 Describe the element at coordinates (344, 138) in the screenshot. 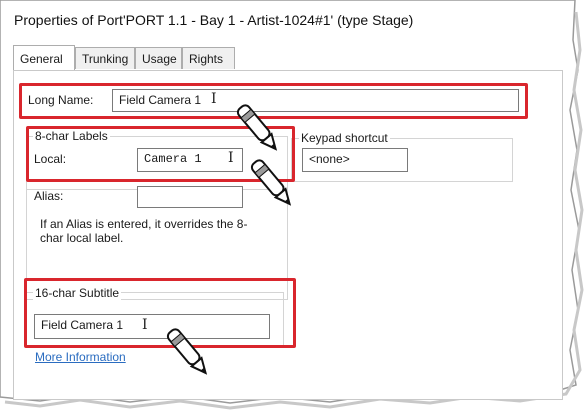

I see `keypad-shortcut-title: Keypad shortcut` at that location.